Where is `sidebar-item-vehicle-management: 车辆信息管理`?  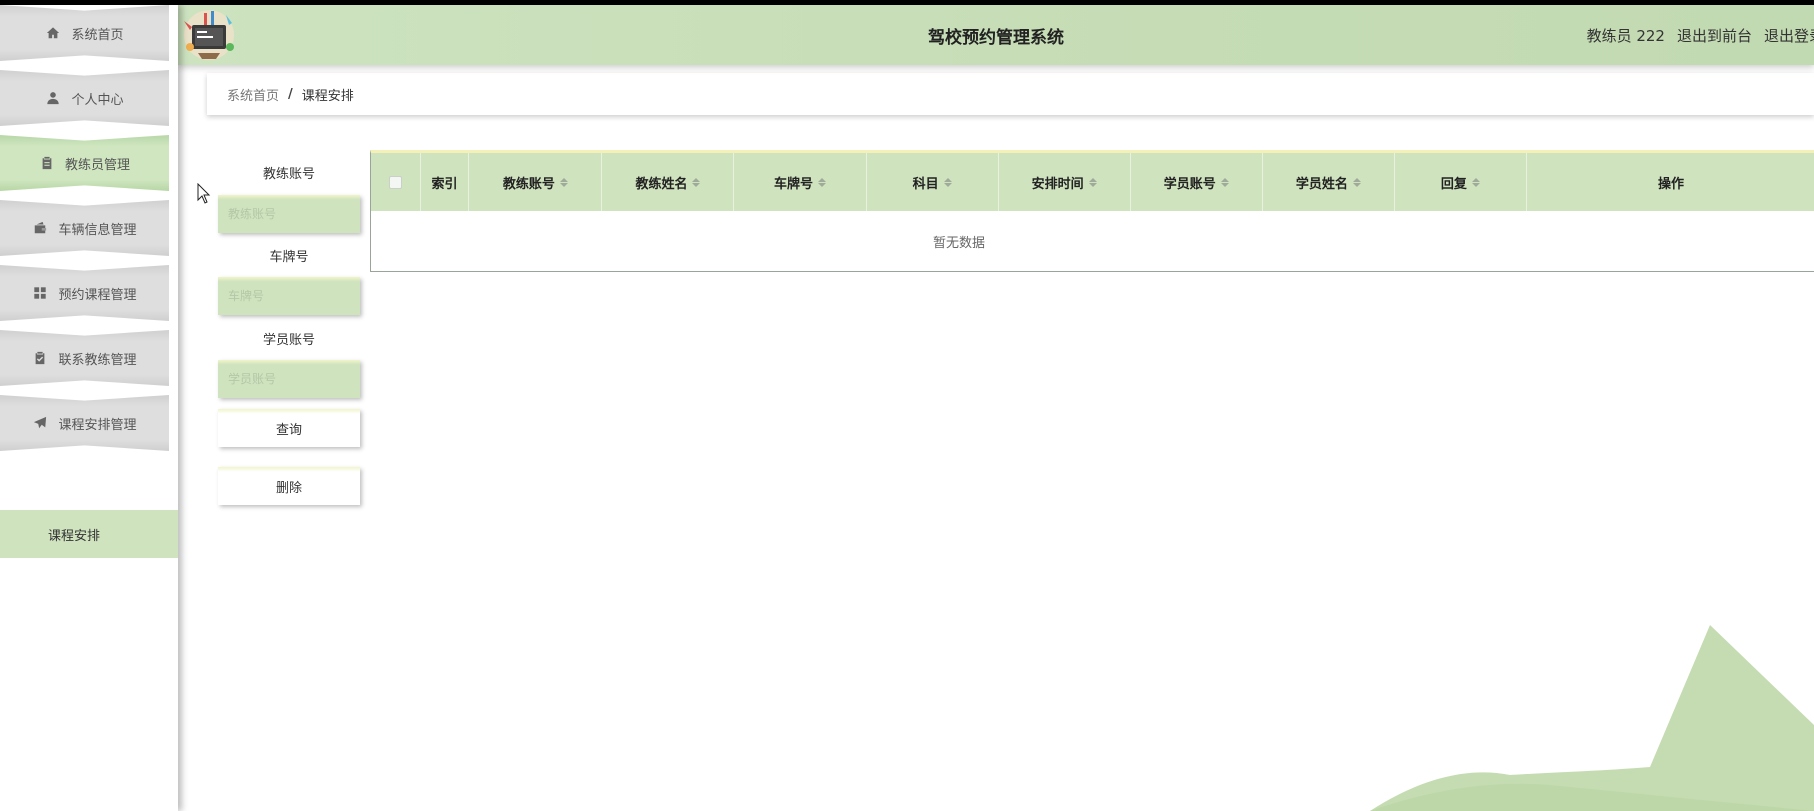
sidebar-item-vehicle-management: 车辆信息管理 is located at coordinates (84, 228).